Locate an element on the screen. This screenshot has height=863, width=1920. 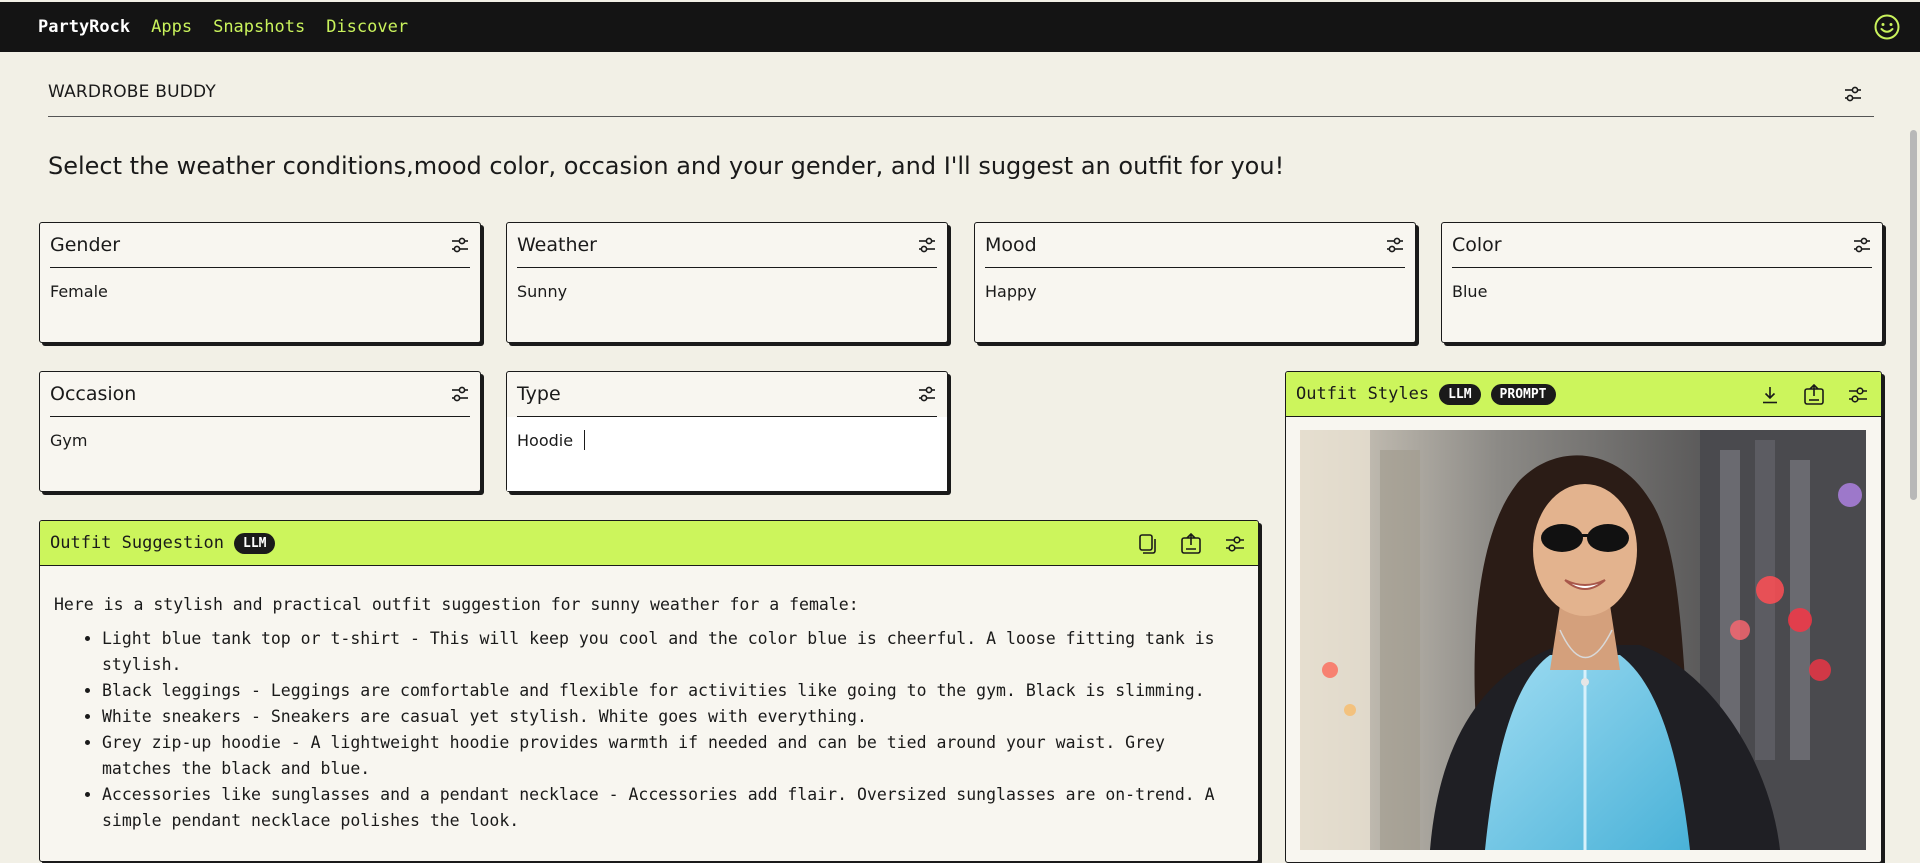
top-nav: PartyRock Apps Snapshots Discover is located at coordinates (960, 27).